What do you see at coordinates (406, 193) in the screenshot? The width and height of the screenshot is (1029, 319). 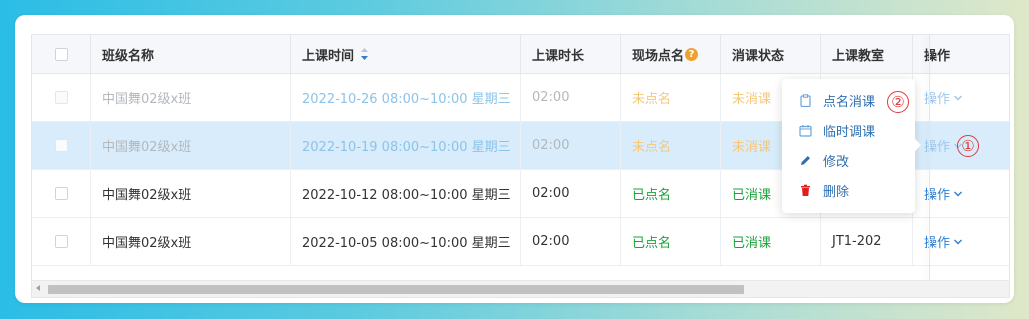 I see `class-time: 2022-10-12 08:00~10:00 星期三` at bounding box center [406, 193].